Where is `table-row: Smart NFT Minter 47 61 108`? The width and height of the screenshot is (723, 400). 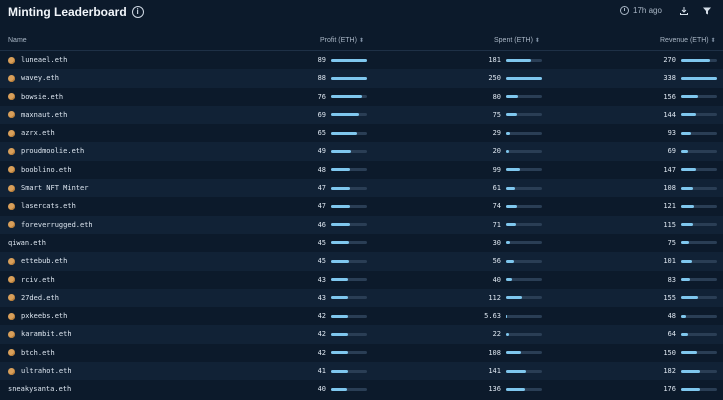 table-row: Smart NFT Minter 47 61 108 is located at coordinates (361, 188).